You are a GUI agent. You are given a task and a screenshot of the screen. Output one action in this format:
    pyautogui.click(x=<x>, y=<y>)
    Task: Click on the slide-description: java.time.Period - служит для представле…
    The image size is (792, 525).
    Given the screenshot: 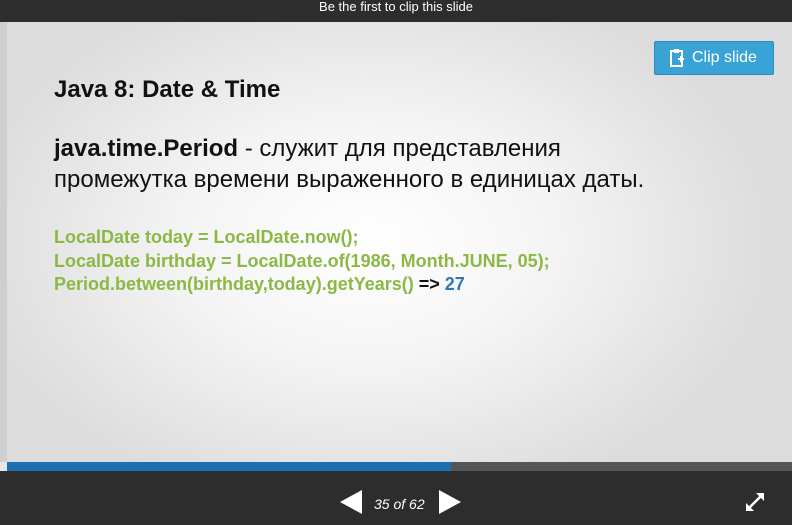 What is the action you would take?
    pyautogui.click(x=404, y=164)
    